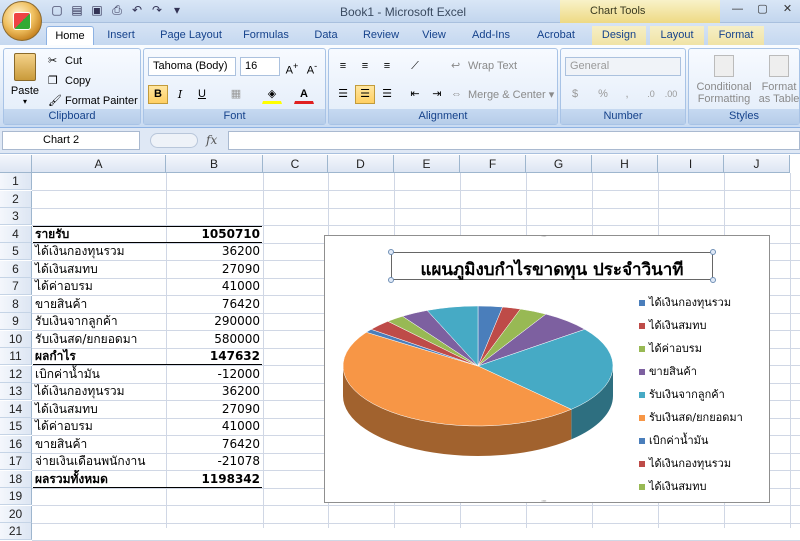  I want to click on cell-A9: รับเงินจากลูกค้า, so click(76, 321).